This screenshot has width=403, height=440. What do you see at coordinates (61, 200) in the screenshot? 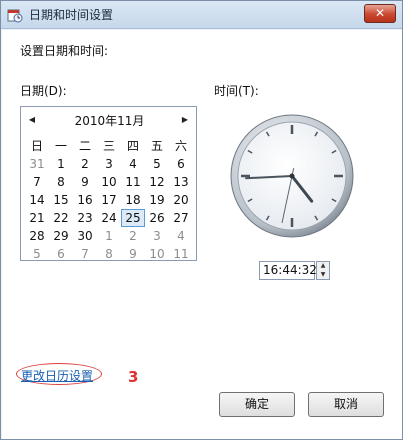
I see `calendar-day: 15` at bounding box center [61, 200].